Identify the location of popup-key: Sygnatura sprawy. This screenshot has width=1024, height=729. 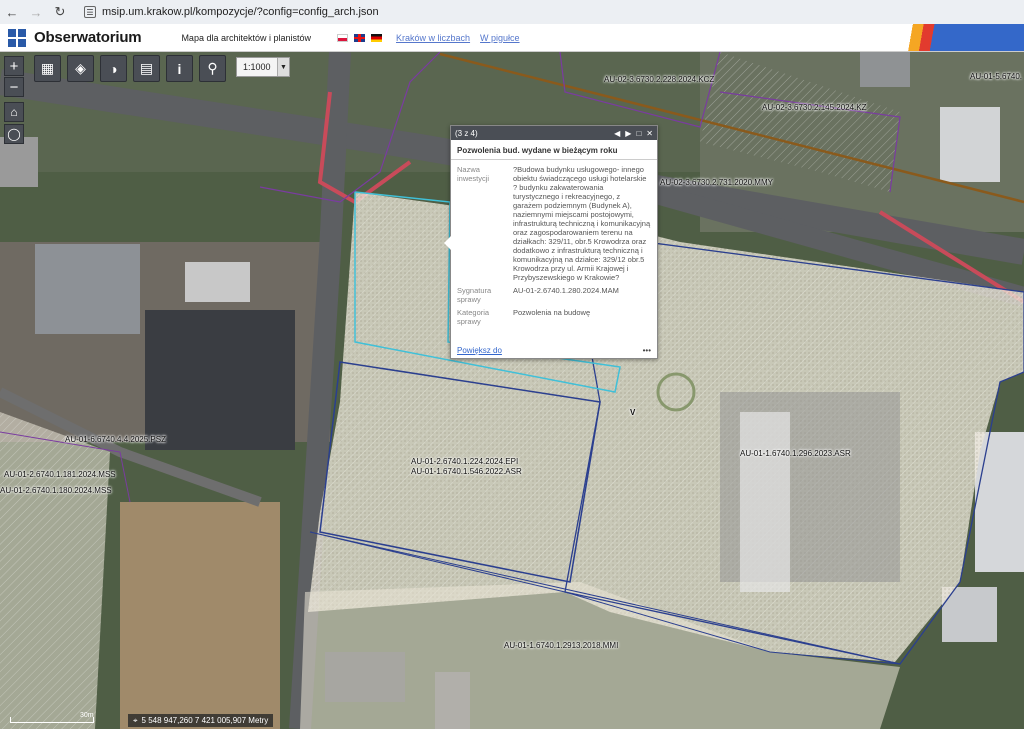
(474, 295).